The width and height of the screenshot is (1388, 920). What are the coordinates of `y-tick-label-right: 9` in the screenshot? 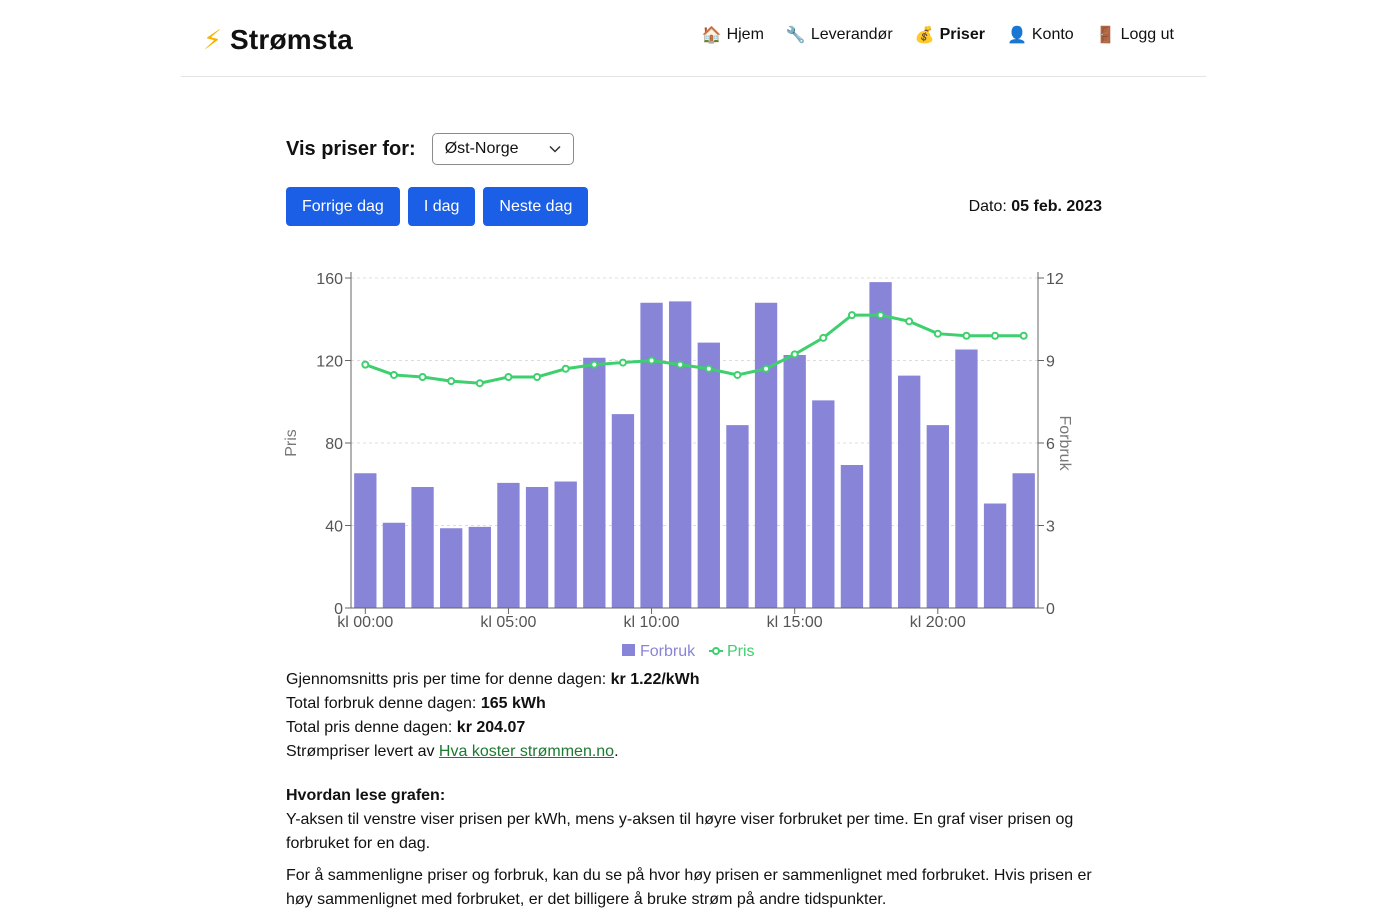 It's located at (1050, 362).